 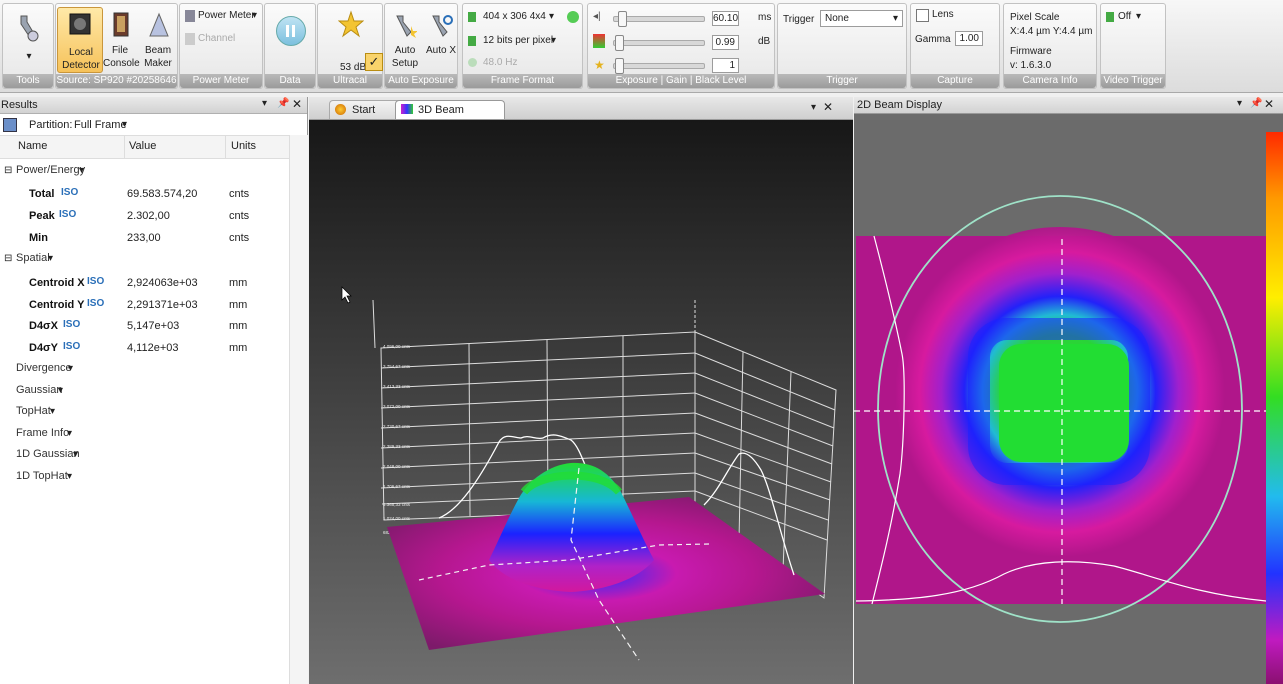 I want to click on local-detector-button: Local Detector, so click(x=80, y=40).